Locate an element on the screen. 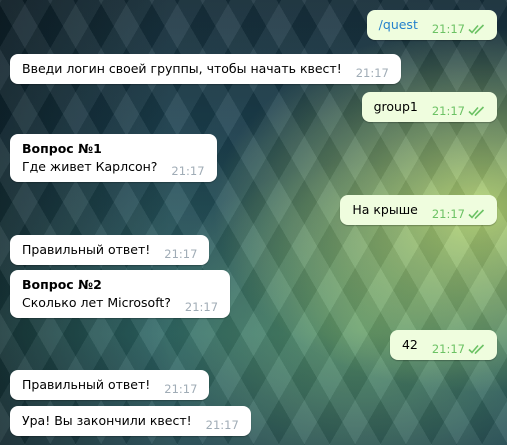 The height and width of the screenshot is (445, 507). message-outgoing: 42 21:17 is located at coordinates (443, 345).